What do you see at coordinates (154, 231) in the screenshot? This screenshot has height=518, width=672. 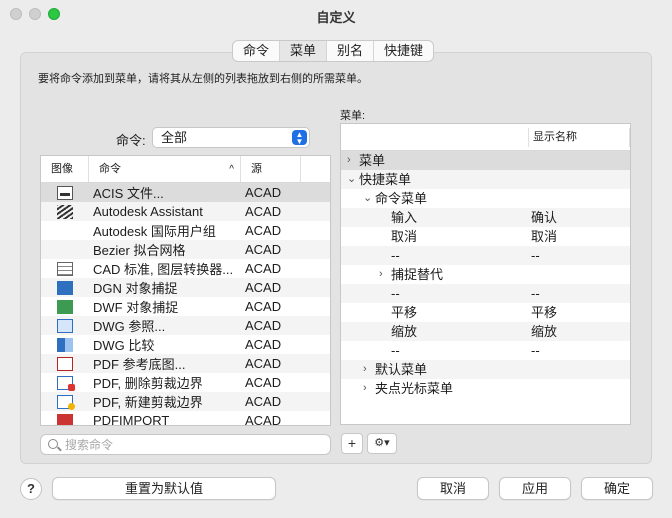 I see `command-name: Autodesk 国际用户组` at bounding box center [154, 231].